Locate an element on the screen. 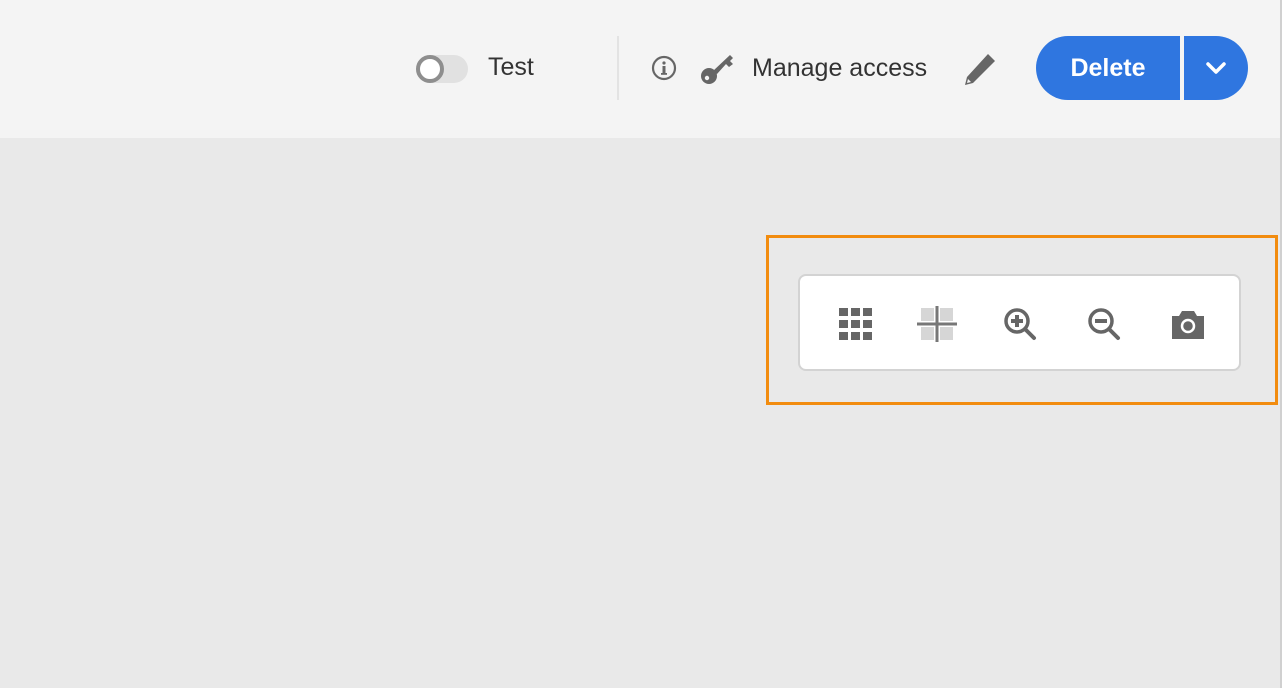  zoom-in-icon is located at coordinates (1020, 324).